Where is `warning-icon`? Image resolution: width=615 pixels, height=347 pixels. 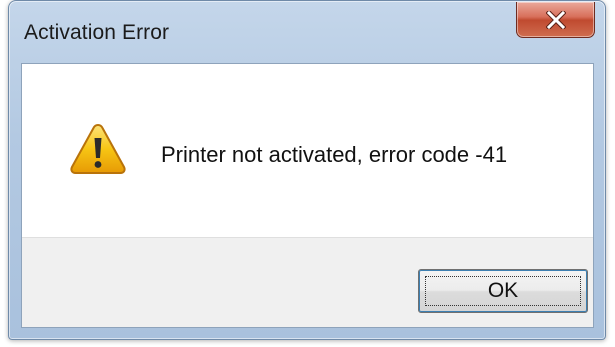 warning-icon is located at coordinates (98, 149).